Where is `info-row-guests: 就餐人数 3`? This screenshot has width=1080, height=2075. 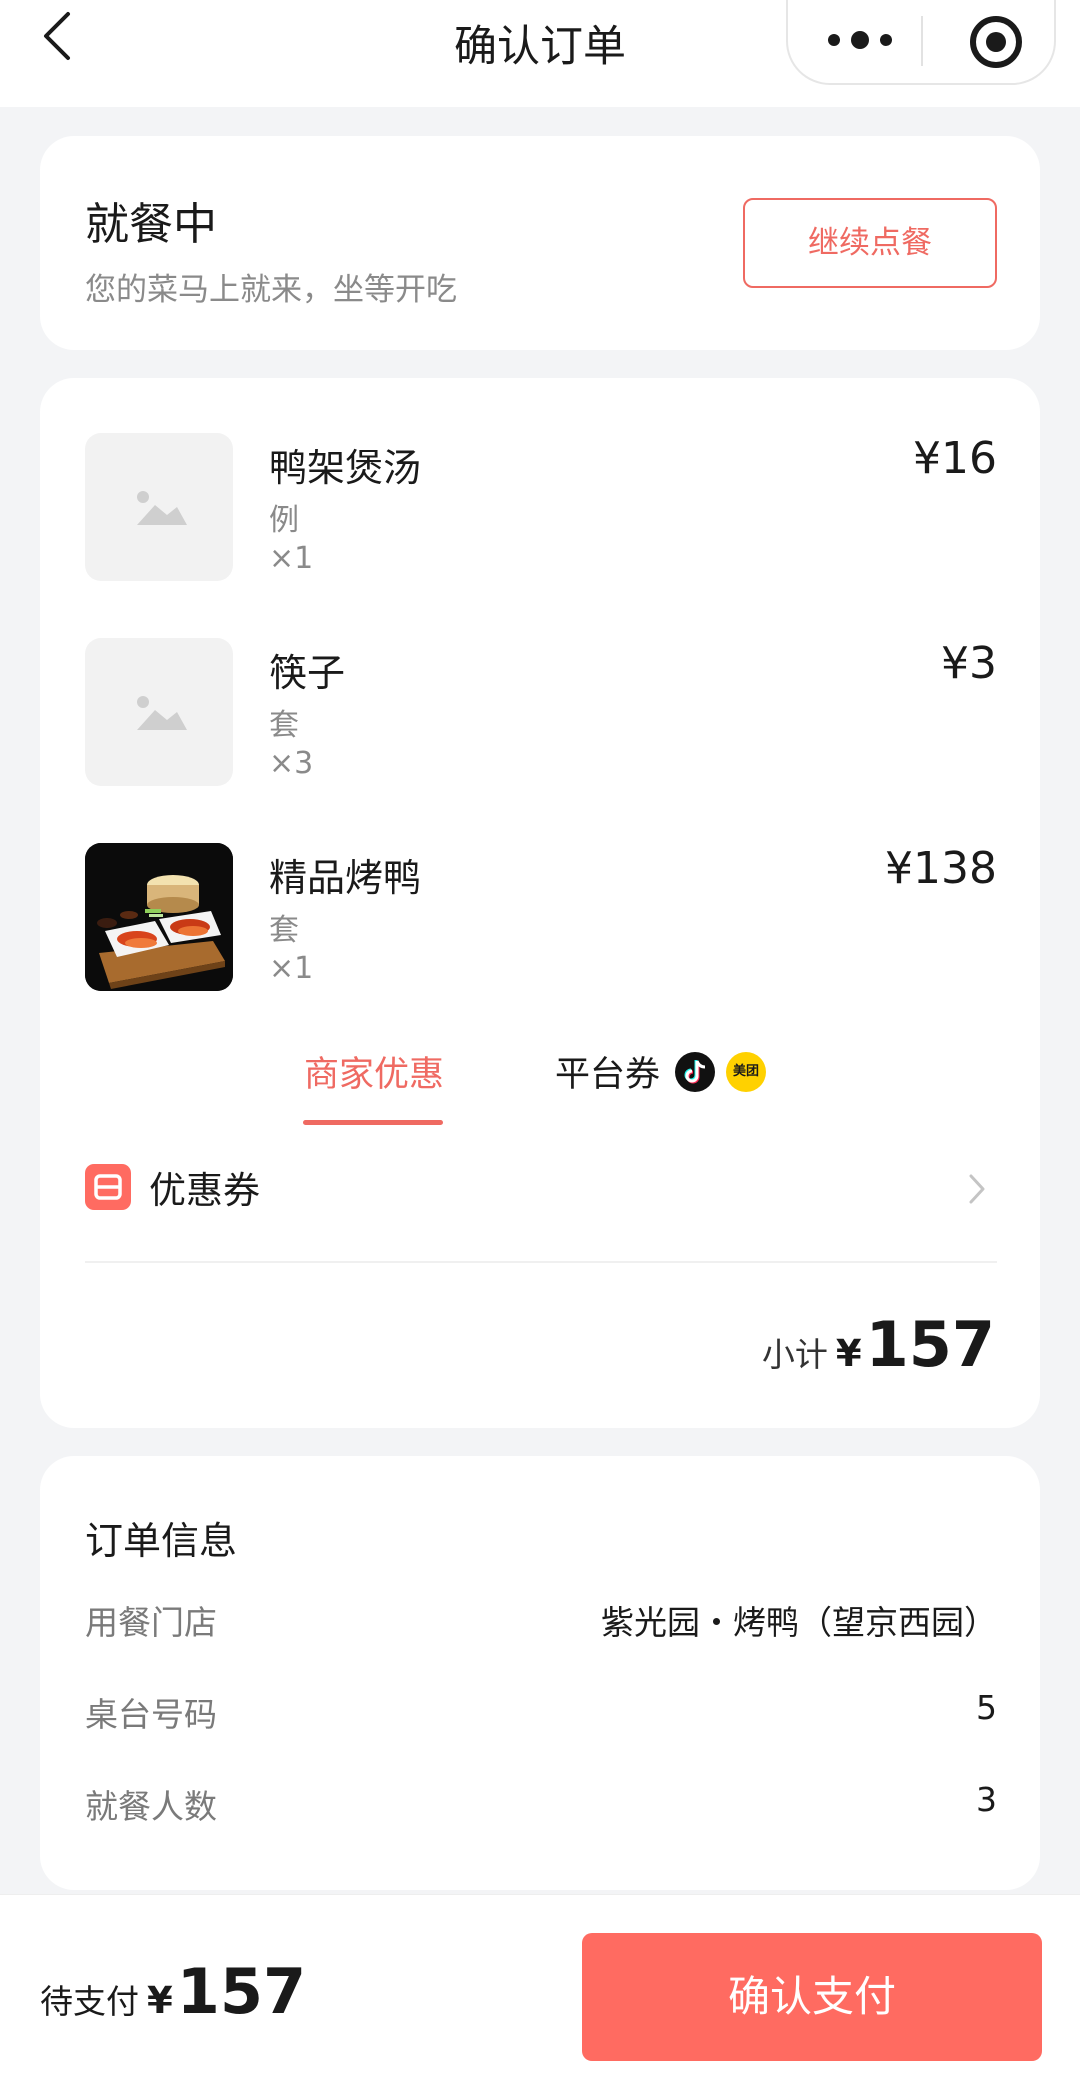 info-row-guests: 就餐人数 3 is located at coordinates (541, 1805).